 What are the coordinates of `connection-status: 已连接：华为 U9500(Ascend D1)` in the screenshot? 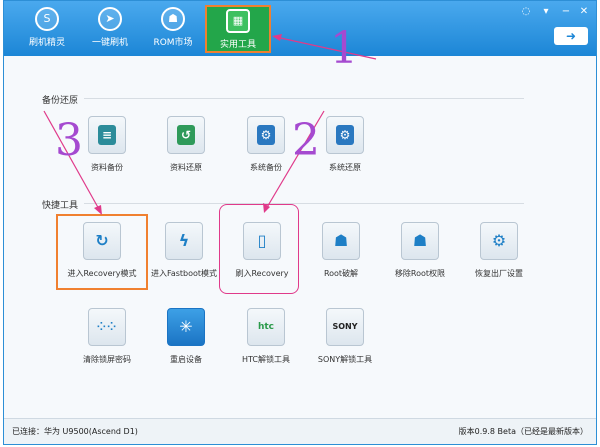 It's located at (75, 431).